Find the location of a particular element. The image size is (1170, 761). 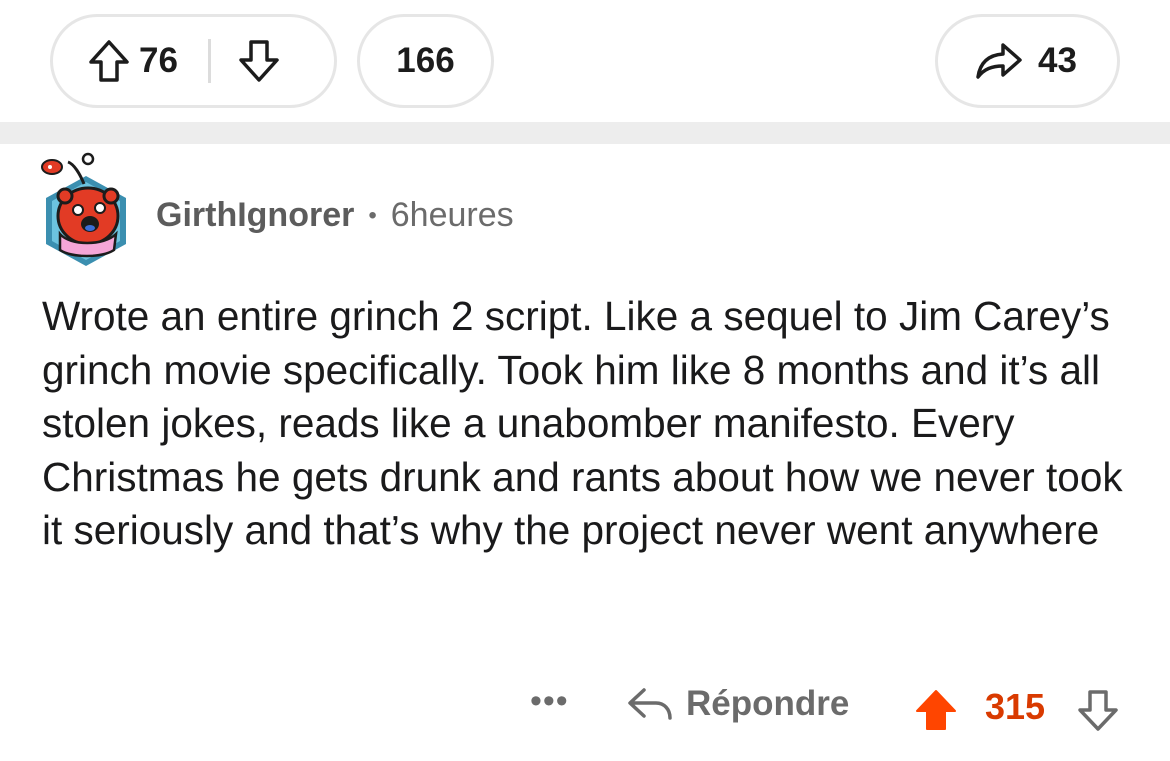

vote-pill: 76 is located at coordinates (193, 61).